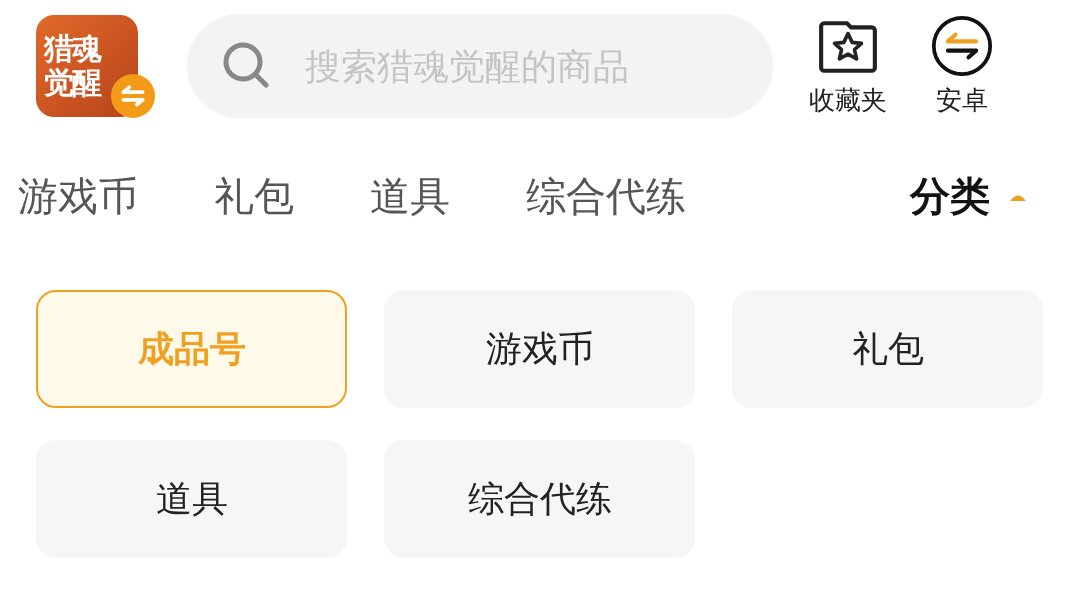 This screenshot has height=592, width=1080. I want to click on category-option: 道具, so click(191, 499).